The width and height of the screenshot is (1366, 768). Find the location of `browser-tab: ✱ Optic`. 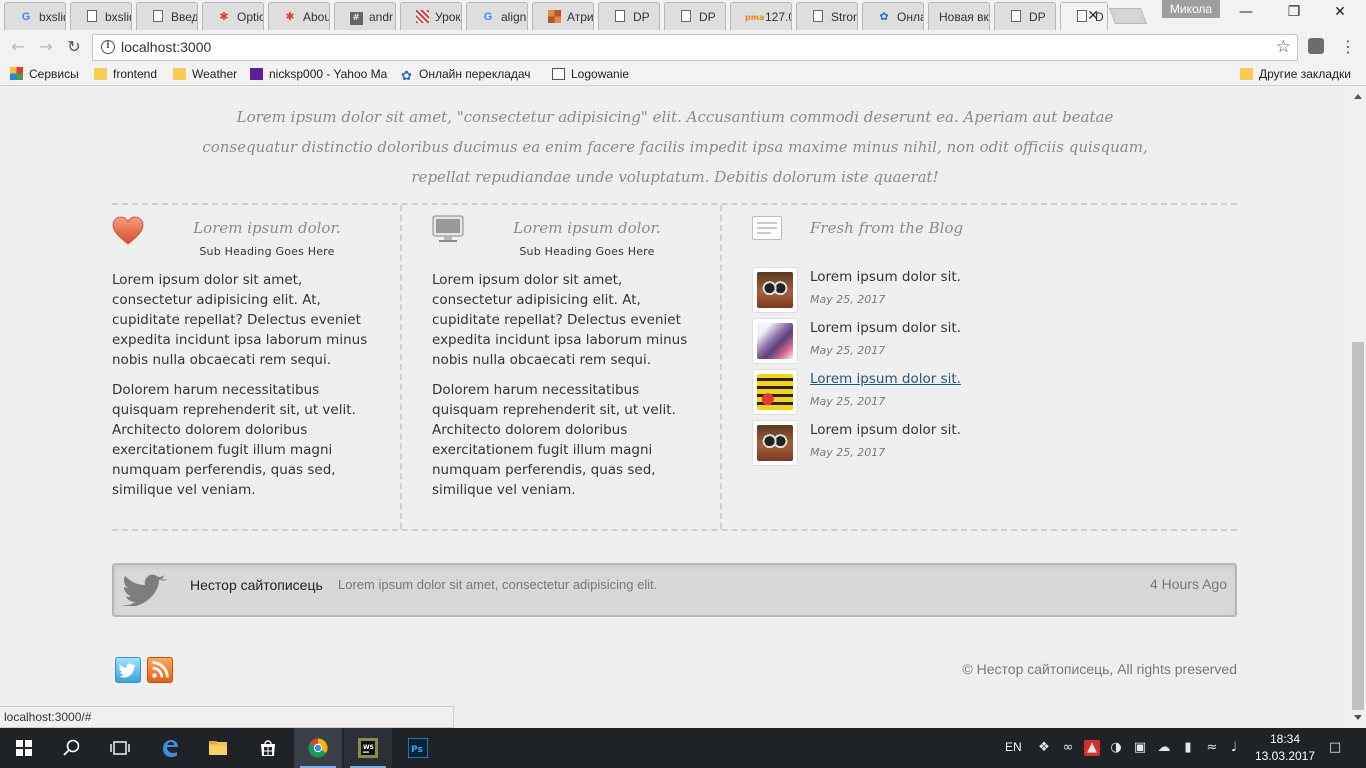

browser-tab: ✱ Optic is located at coordinates (233, 16).